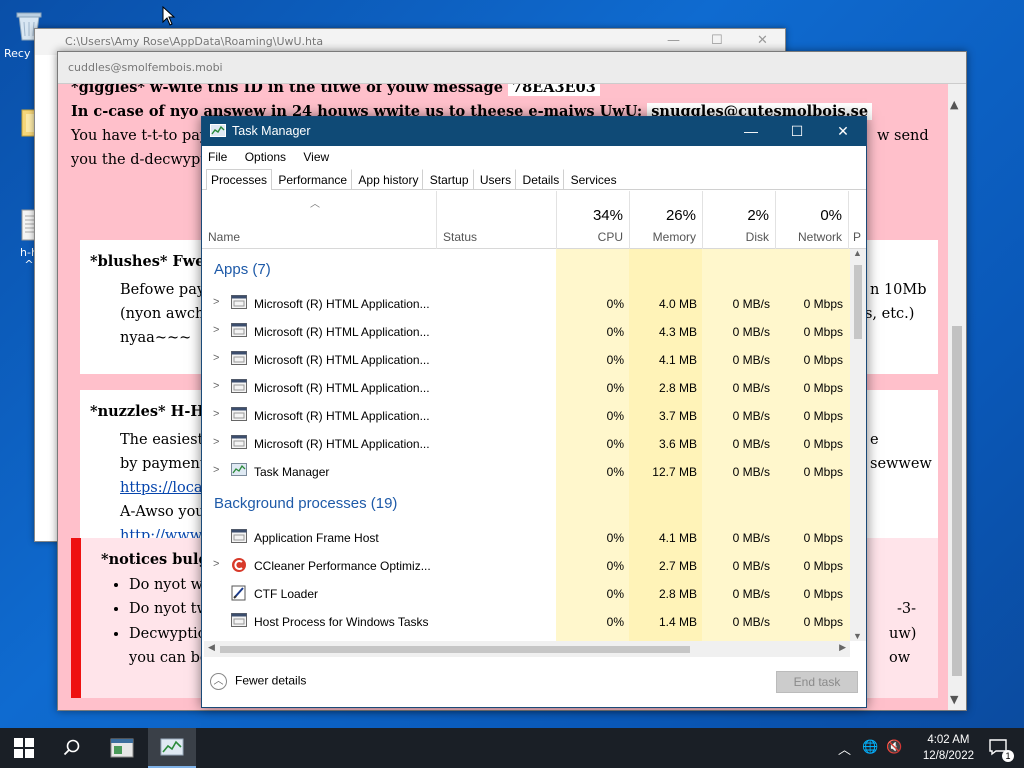 This screenshot has height=768, width=1024. What do you see at coordinates (211, 647) in the screenshot?
I see `scroll-left-icon: ◀` at bounding box center [211, 647].